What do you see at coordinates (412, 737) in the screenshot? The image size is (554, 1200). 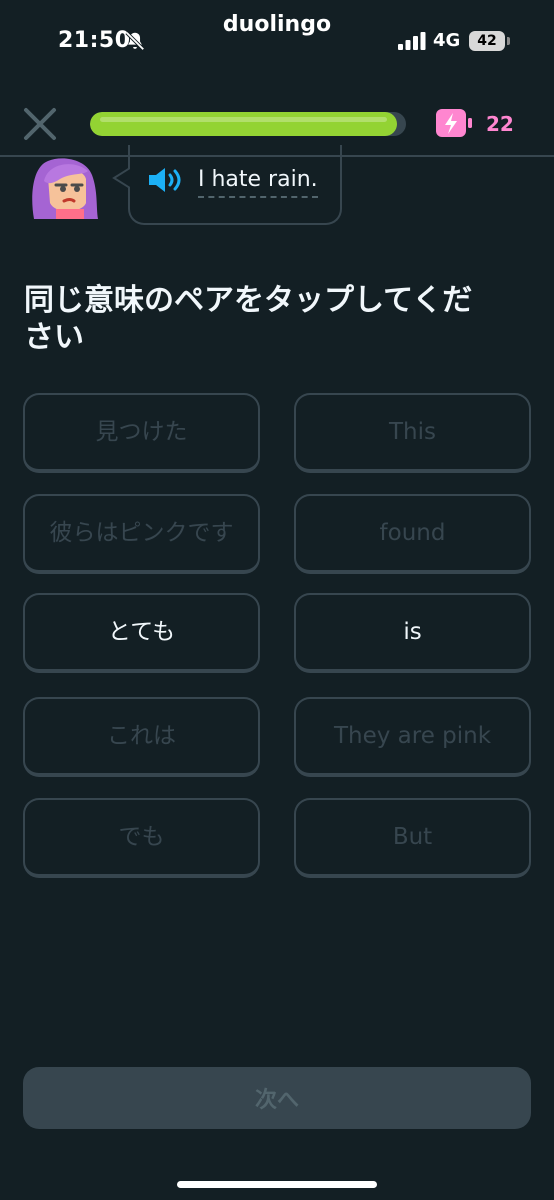 I see `pair-right-4: They are pink` at bounding box center [412, 737].